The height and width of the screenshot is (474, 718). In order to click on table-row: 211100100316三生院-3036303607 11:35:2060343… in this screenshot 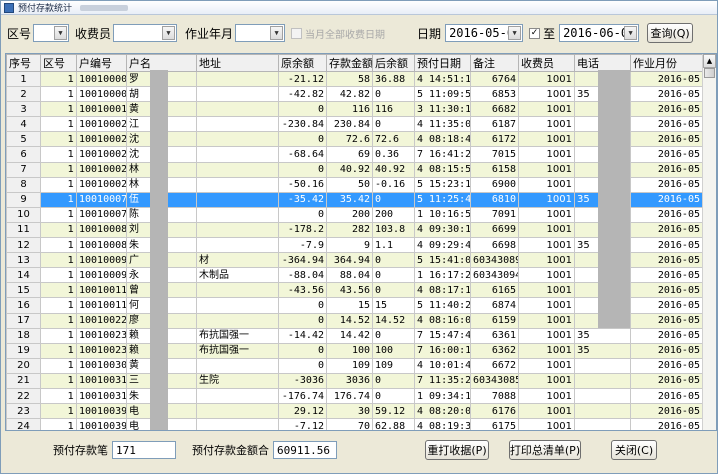, I will do `click(354, 380)`.